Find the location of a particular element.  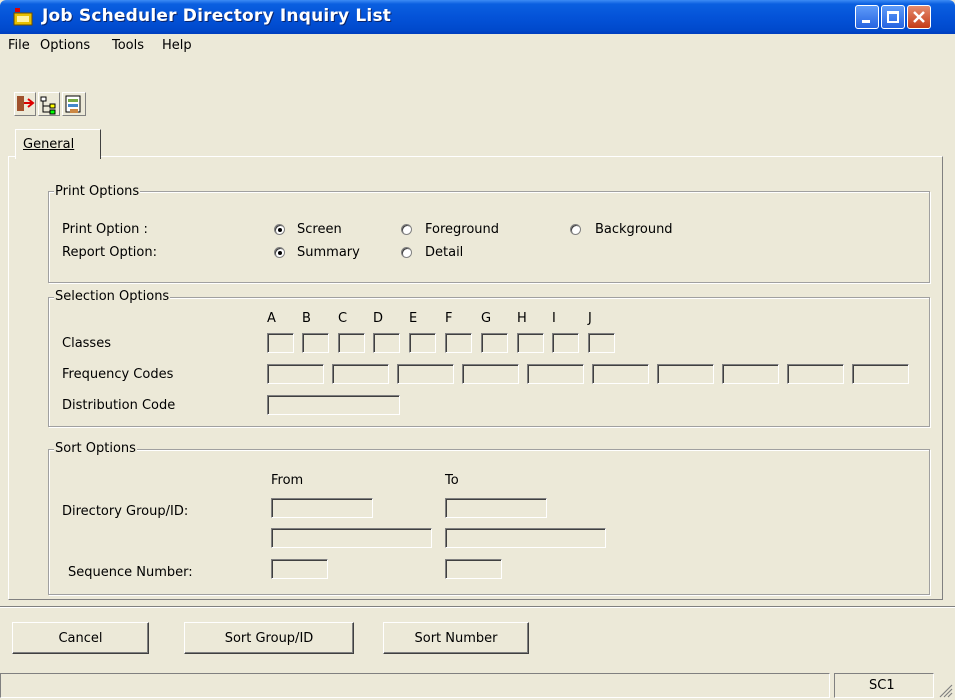

class-letter-a: A is located at coordinates (271, 318).